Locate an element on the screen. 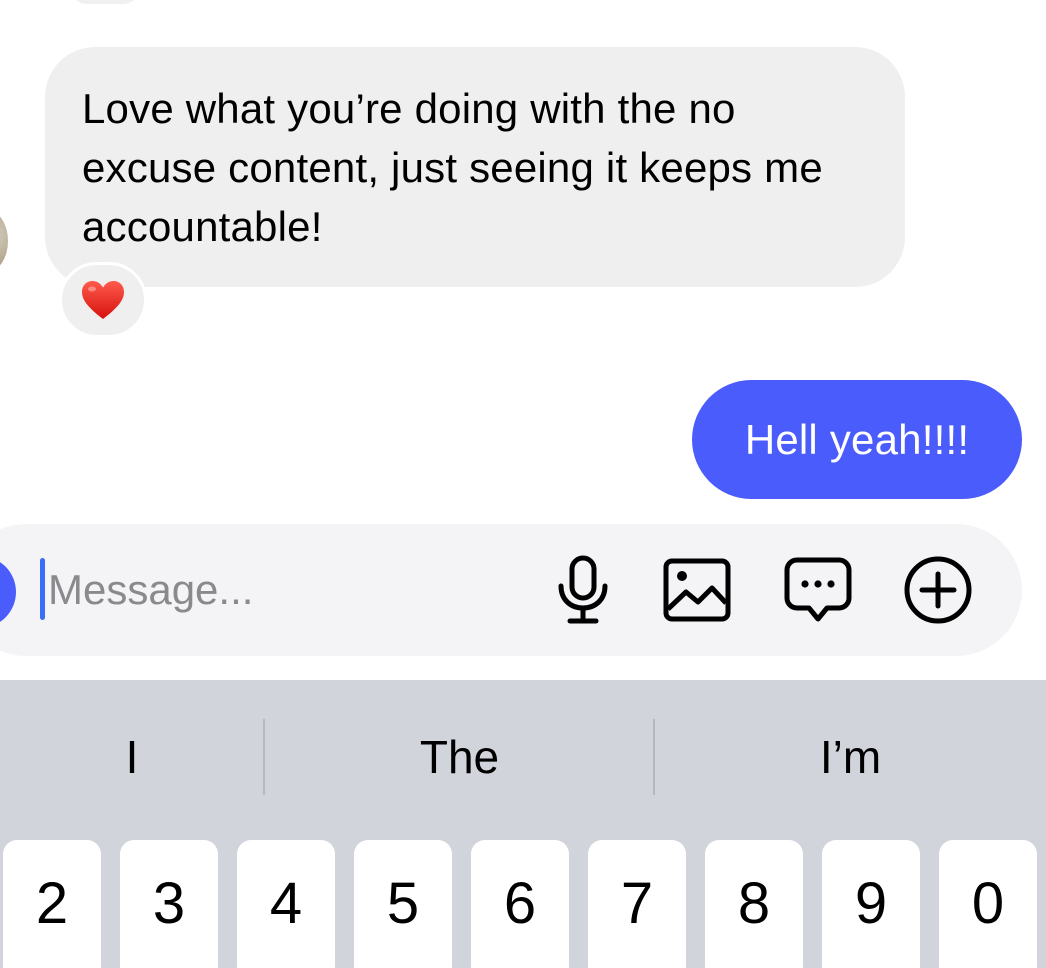  key-8: 8 is located at coordinates (754, 904).